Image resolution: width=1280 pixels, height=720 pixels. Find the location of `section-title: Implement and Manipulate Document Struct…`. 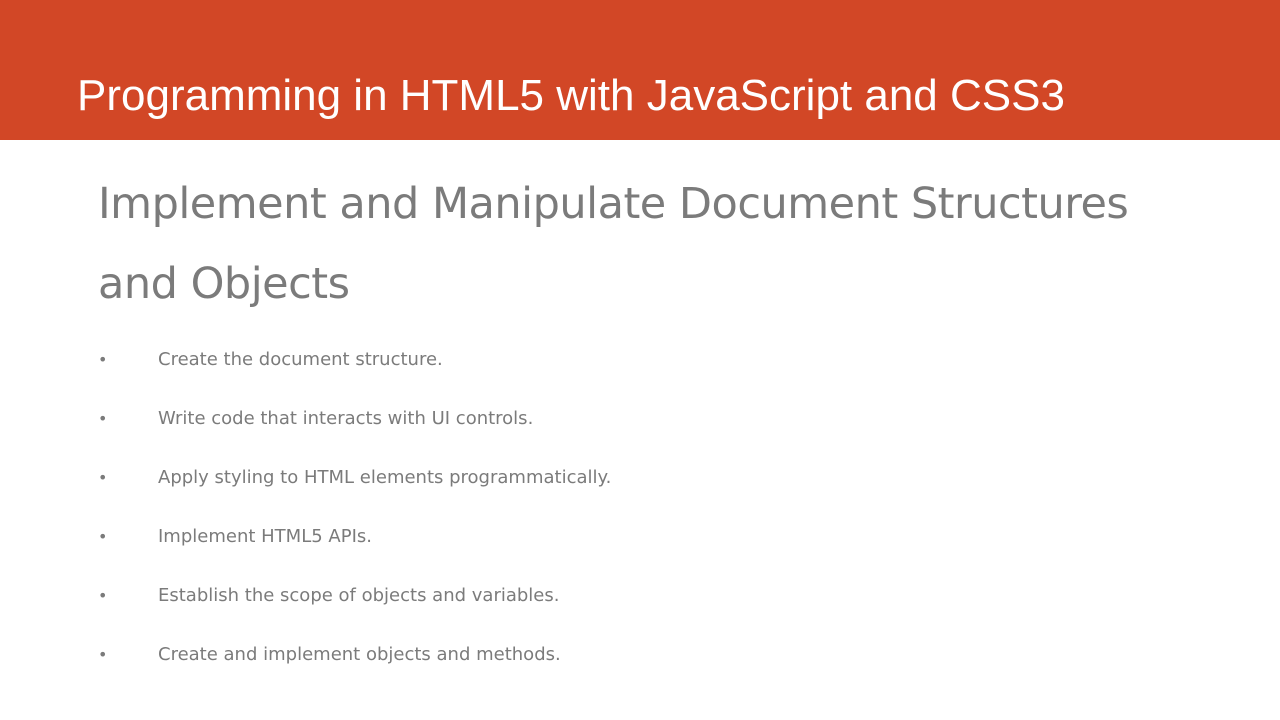

section-title: Implement and Manipulate Document Struct… is located at coordinates (613, 244).